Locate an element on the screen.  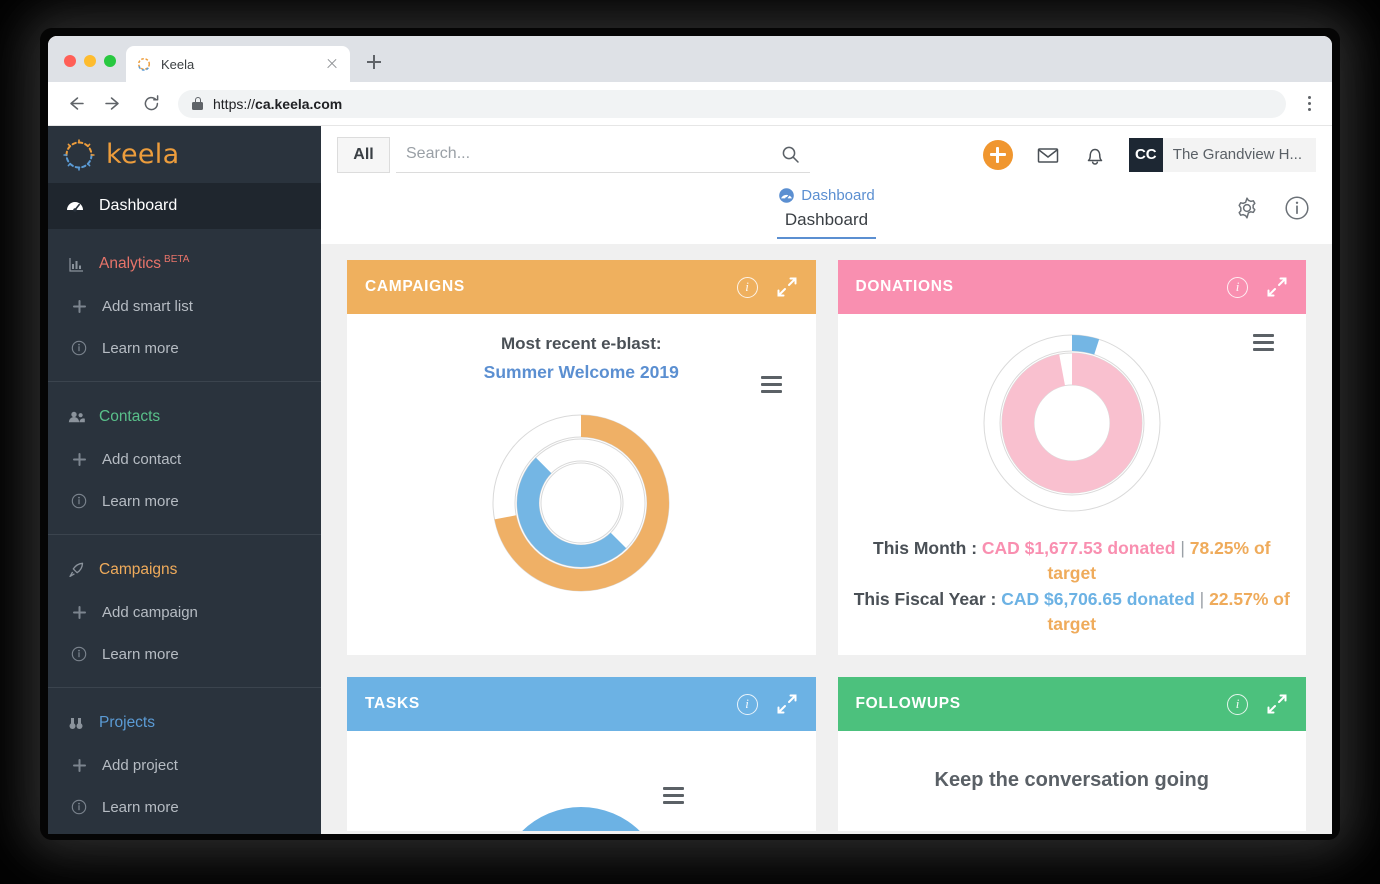
search-box is located at coordinates (603, 155).